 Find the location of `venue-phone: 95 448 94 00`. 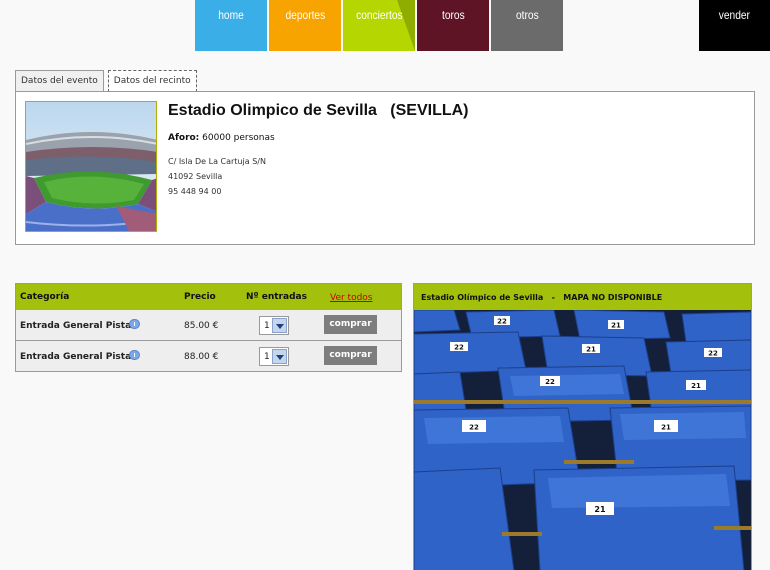

venue-phone: 95 448 94 00 is located at coordinates (195, 191).